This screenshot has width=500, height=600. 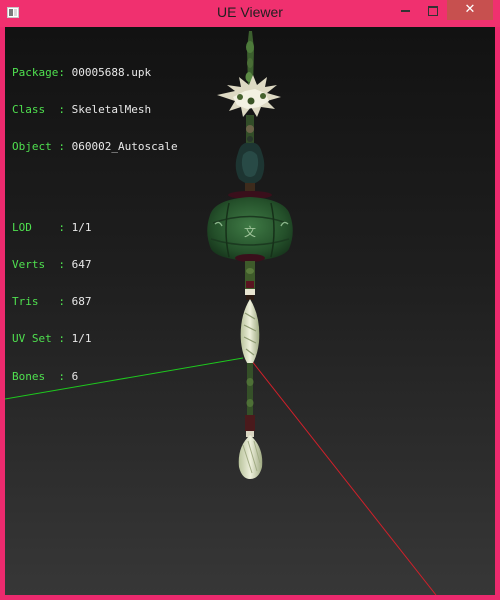 I want to click on title-bar: UE Viewer ✕, so click(x=250, y=13).